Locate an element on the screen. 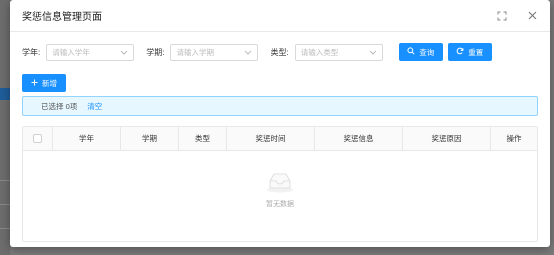 The image size is (554, 255). clear-selection-link: 清空 is located at coordinates (94, 106).